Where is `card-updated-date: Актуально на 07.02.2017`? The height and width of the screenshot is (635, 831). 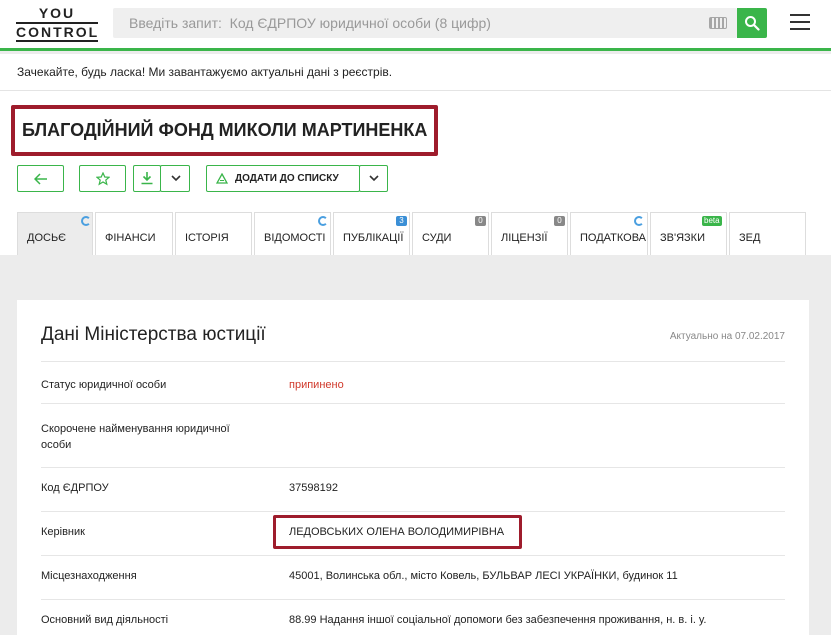
card-updated-date: Актуально на 07.02.2017 is located at coordinates (727, 336).